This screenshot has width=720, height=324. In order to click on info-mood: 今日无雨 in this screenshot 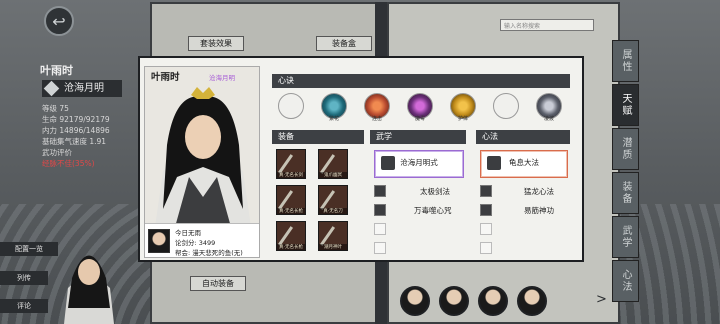, I will do `click(188, 233)`.